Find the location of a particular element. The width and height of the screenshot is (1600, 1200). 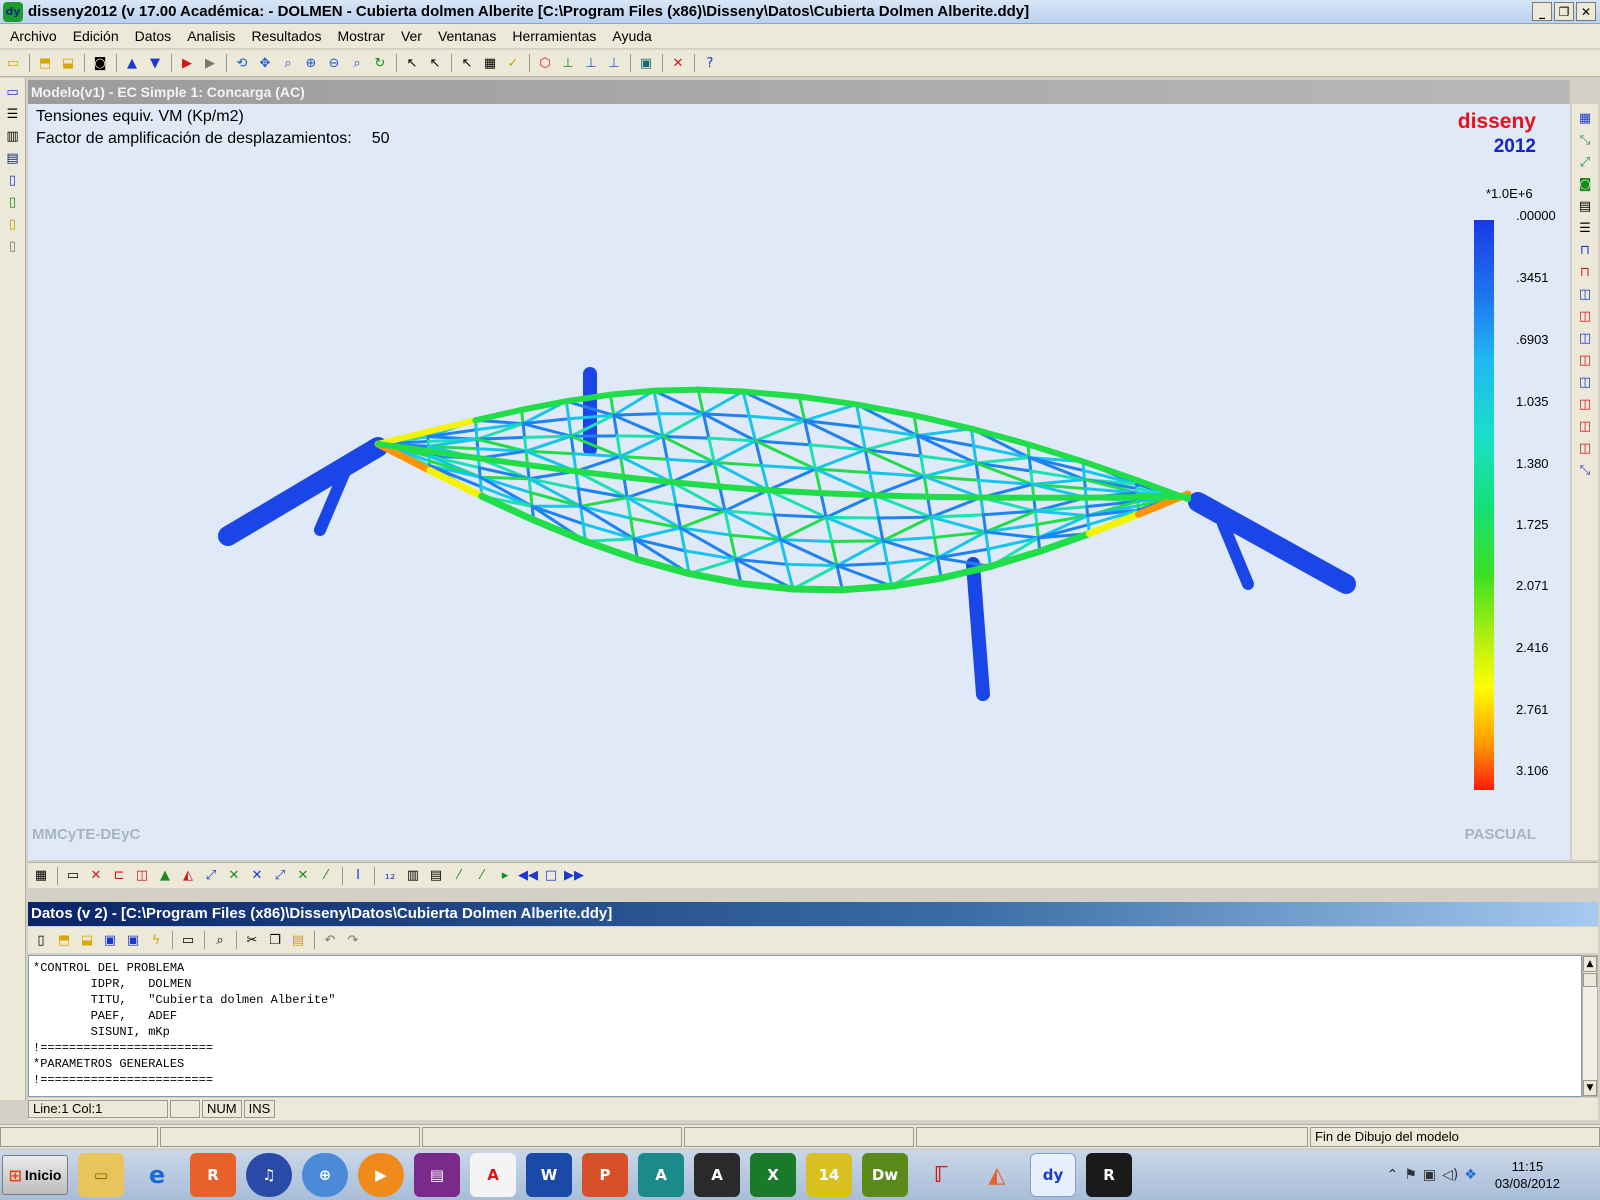

menu-mostrar: Mostrar is located at coordinates (360, 36).